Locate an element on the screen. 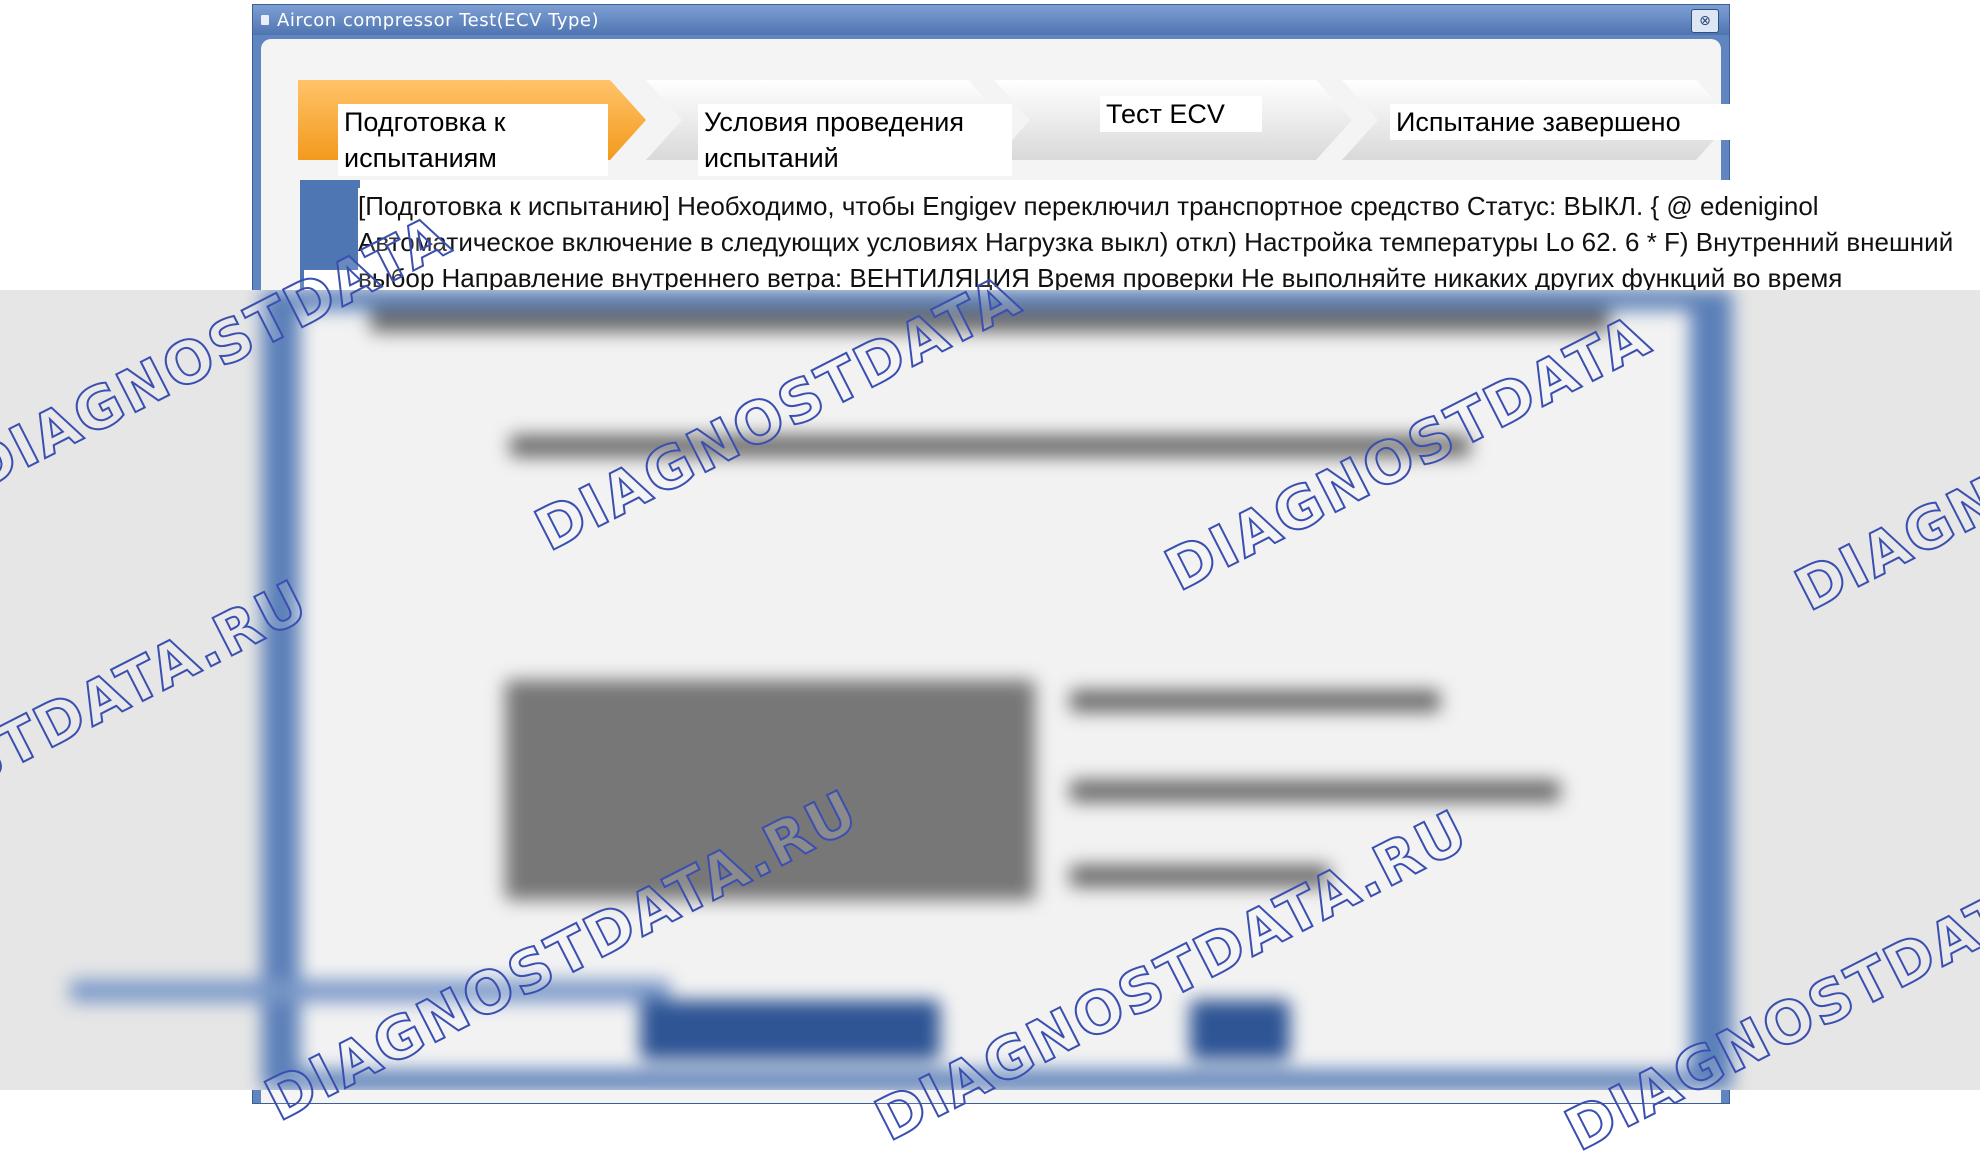 This screenshot has height=1164, width=1980. instruction-panel-accent is located at coordinates (330, 225).